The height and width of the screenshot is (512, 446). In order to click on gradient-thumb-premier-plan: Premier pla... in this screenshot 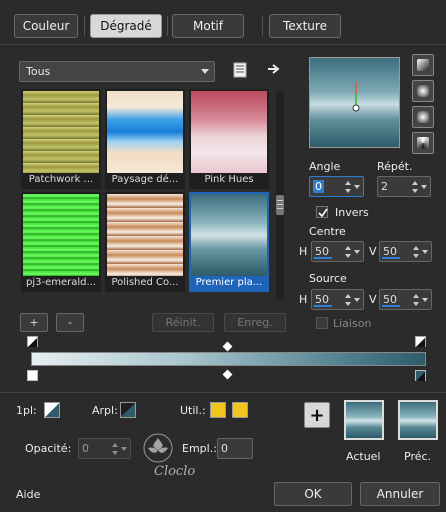, I will do `click(229, 242)`.